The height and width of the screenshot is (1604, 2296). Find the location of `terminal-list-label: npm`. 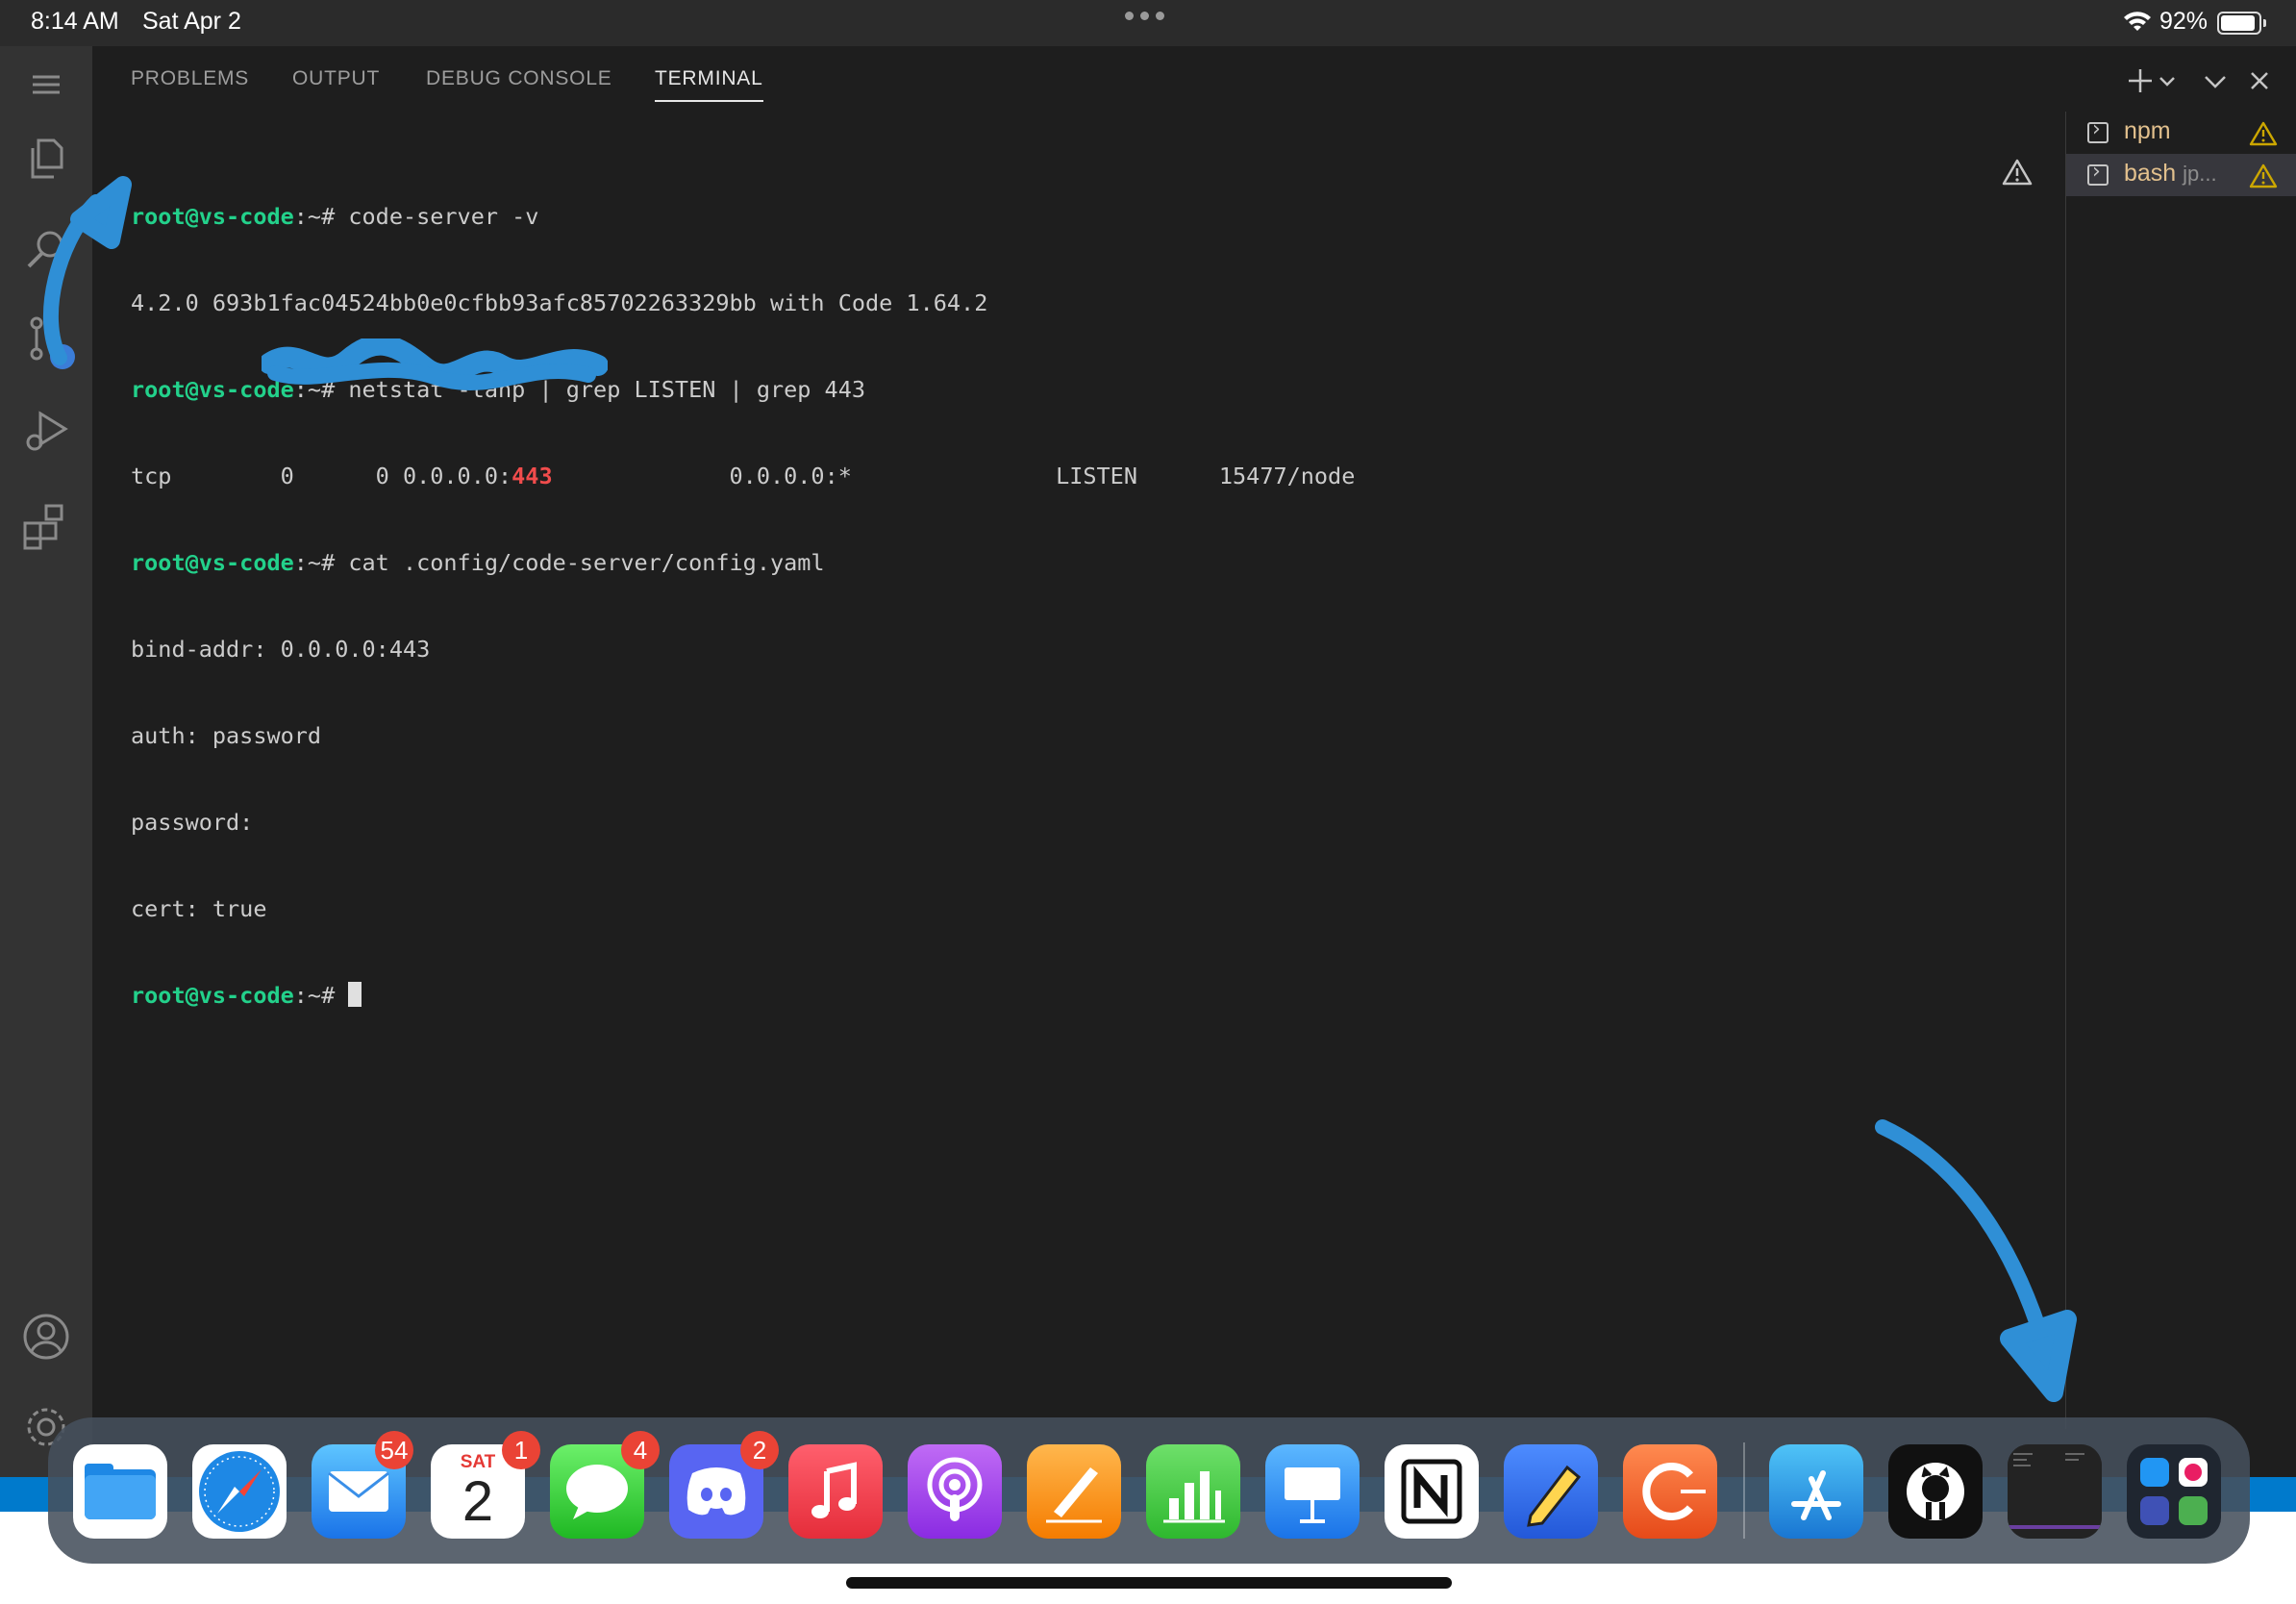

terminal-list-label: npm is located at coordinates (2147, 130).